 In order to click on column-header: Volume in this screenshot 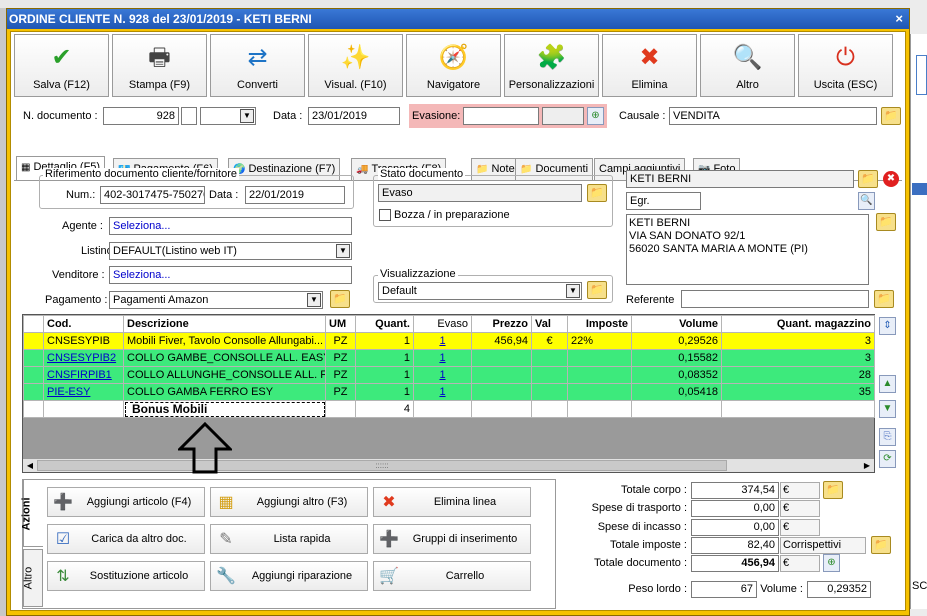, I will do `click(676, 324)`.